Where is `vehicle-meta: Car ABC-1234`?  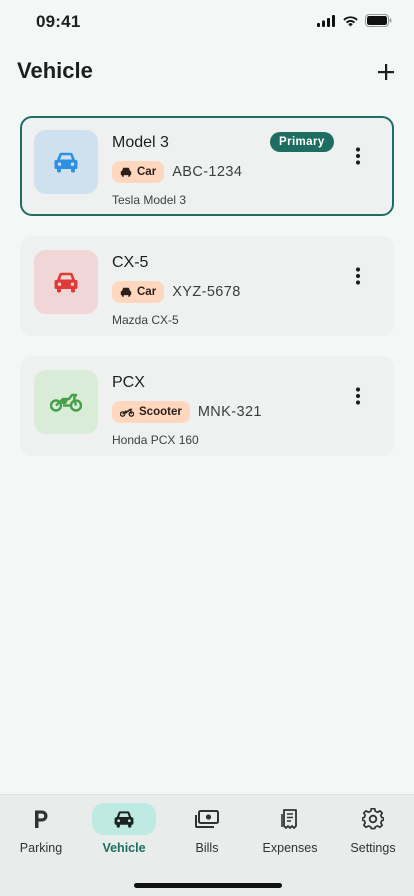 vehicle-meta: Car ABC-1234 is located at coordinates (177, 172).